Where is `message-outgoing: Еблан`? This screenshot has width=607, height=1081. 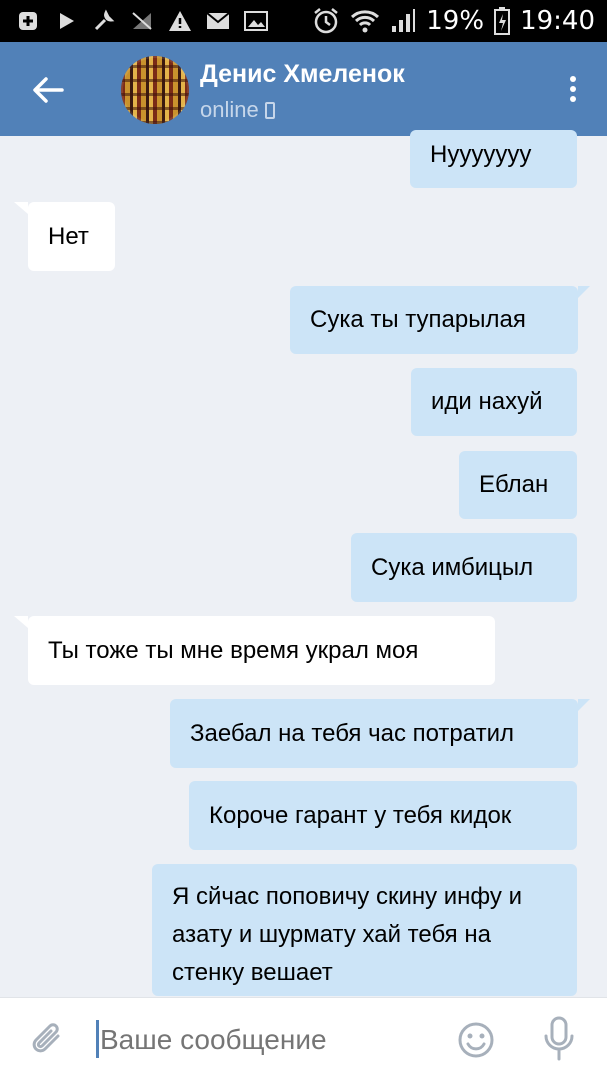 message-outgoing: Еблан is located at coordinates (518, 485).